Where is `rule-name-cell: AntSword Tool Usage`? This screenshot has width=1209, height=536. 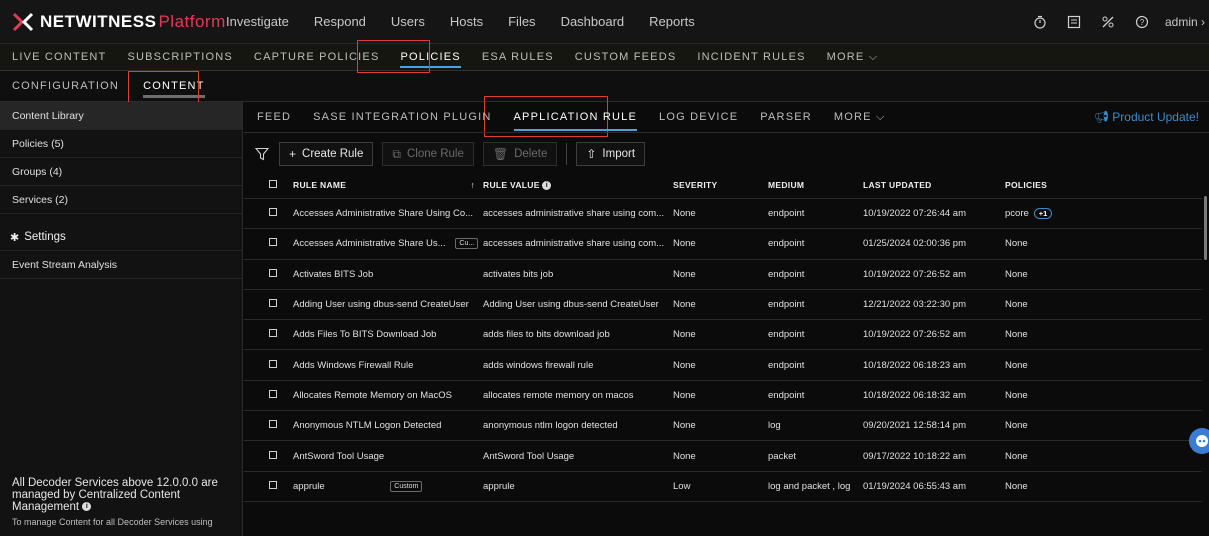
rule-name-cell: AntSword Tool Usage is located at coordinates (384, 456).